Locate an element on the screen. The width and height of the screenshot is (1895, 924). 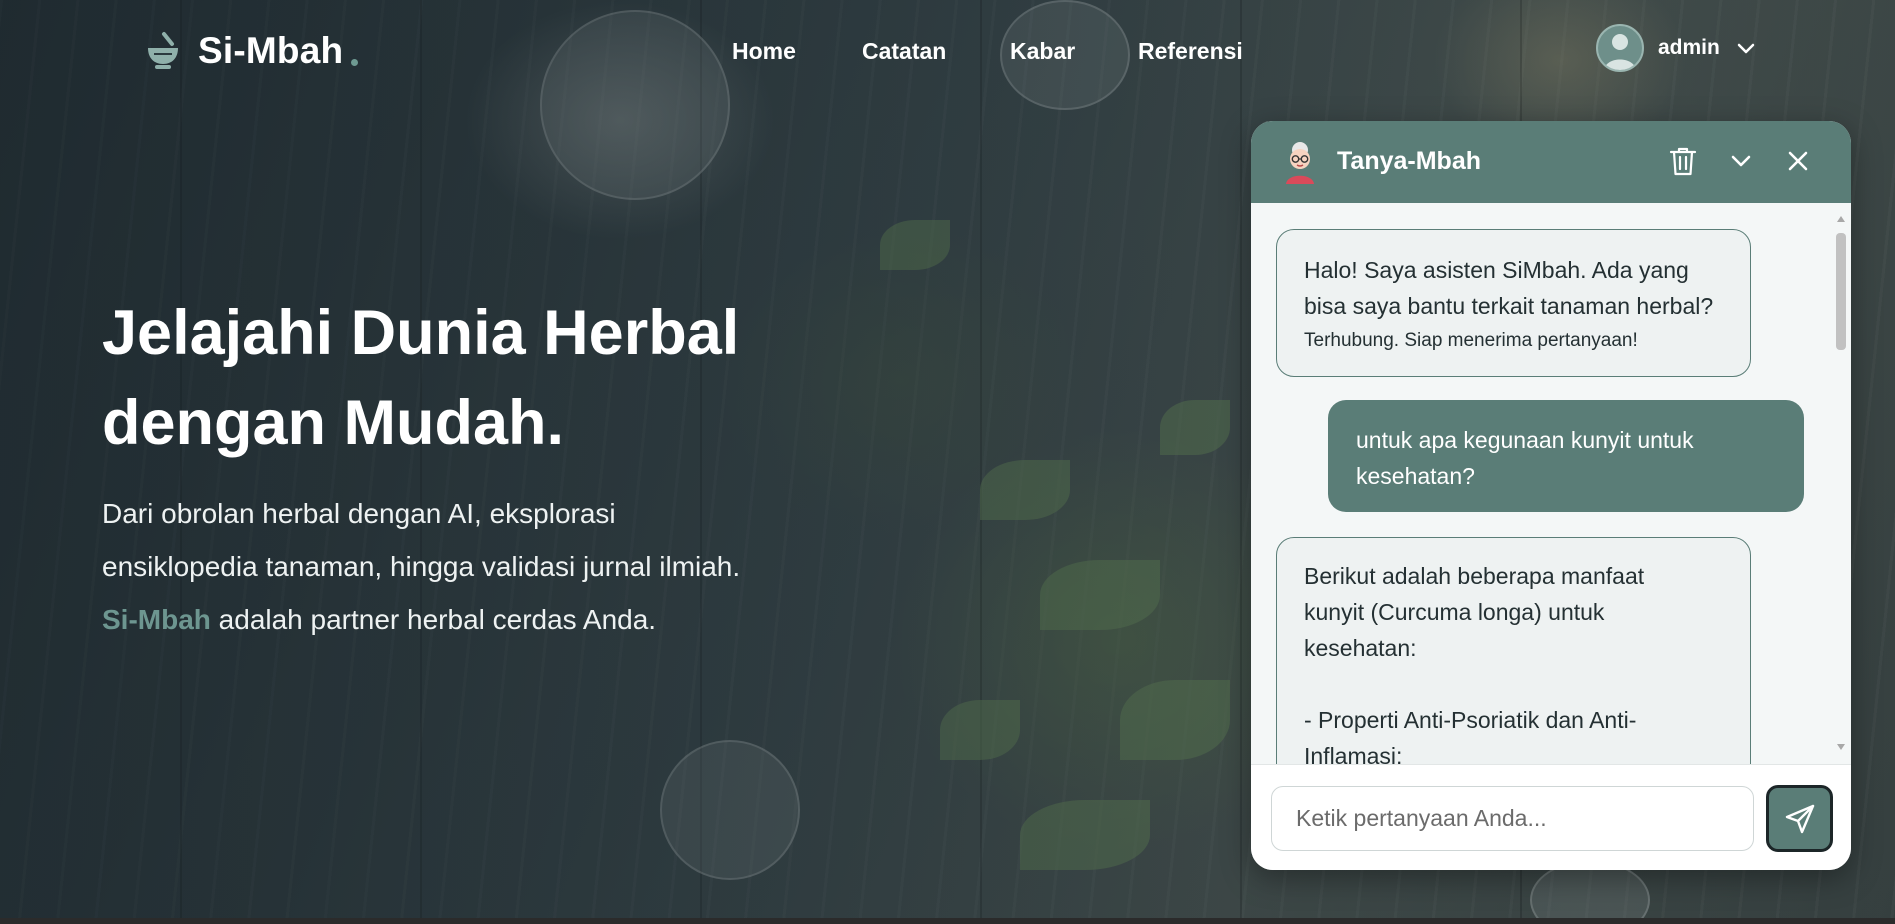
bottom-edge is located at coordinates (947, 921).